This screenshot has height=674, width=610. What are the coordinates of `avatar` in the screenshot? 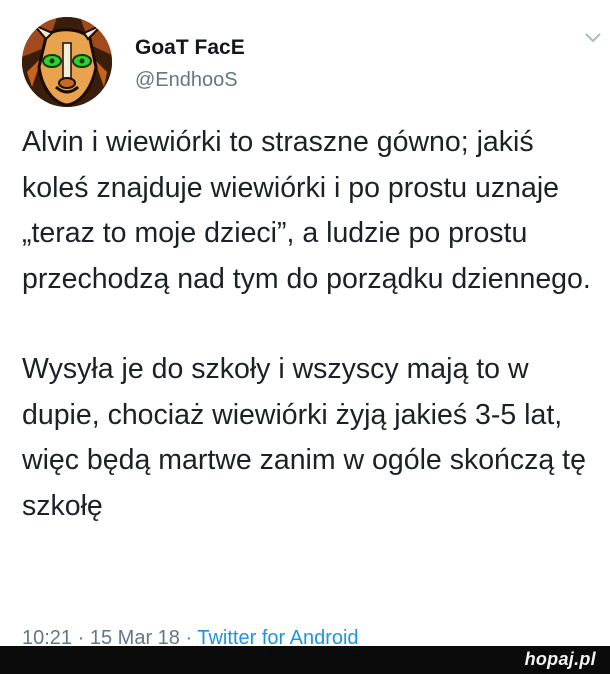 It's located at (67, 62).